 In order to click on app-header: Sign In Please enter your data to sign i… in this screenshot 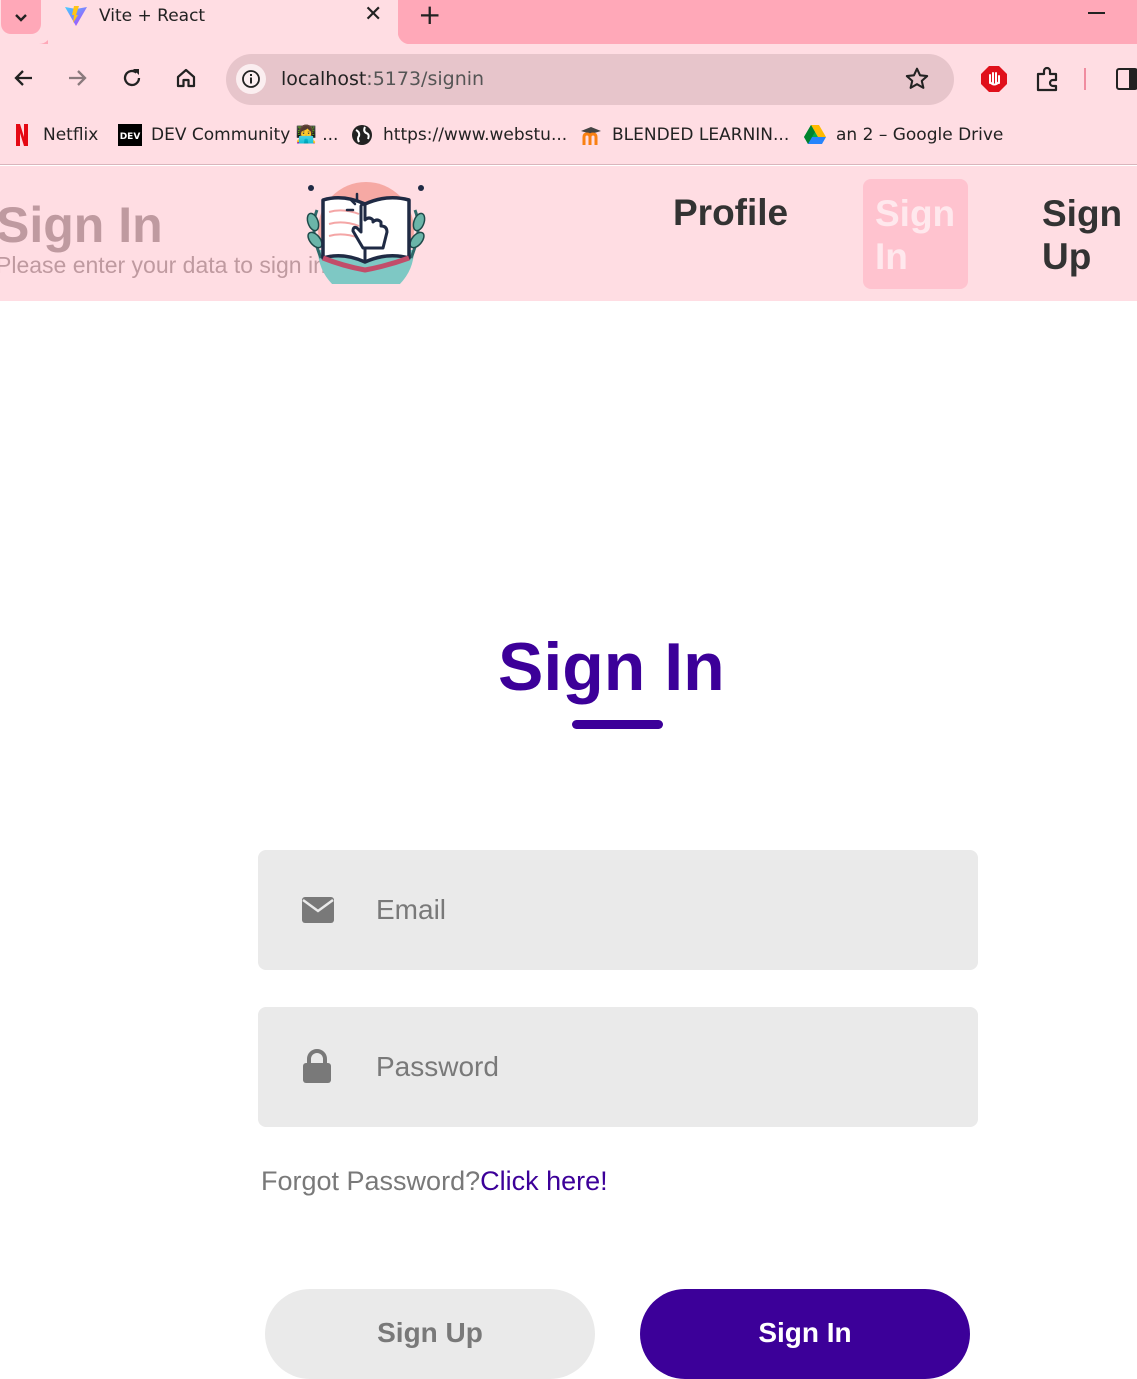, I will do `click(568, 233)`.